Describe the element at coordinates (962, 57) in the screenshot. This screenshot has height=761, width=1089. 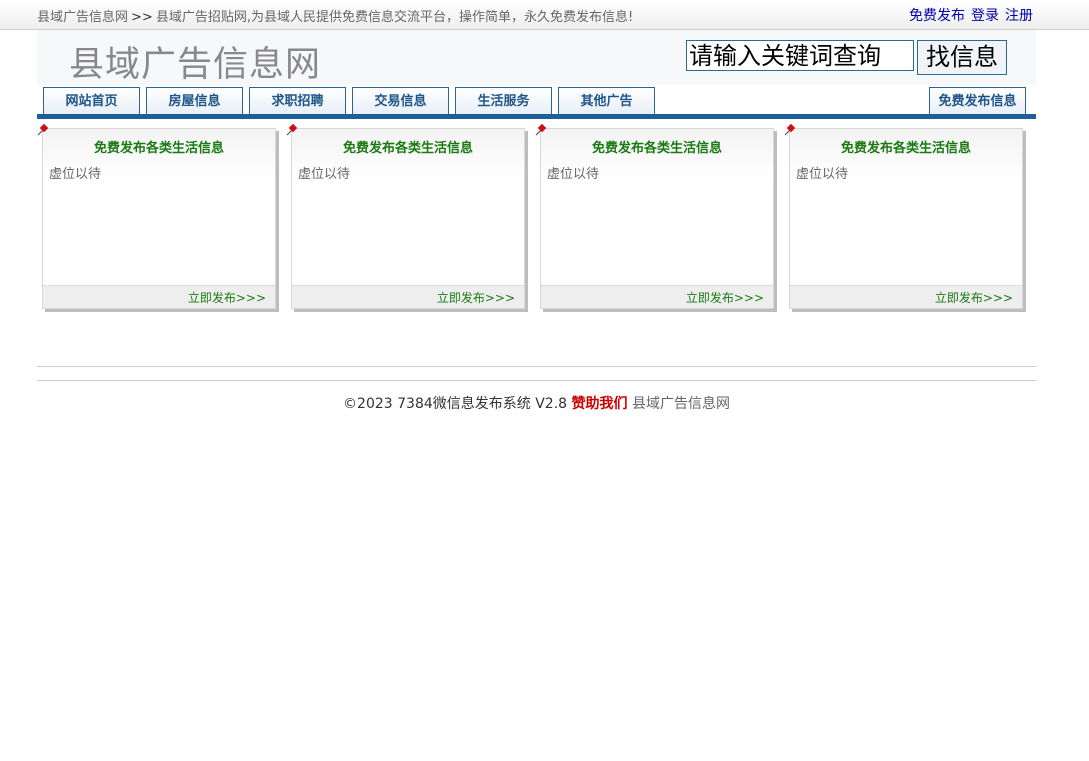
I see `search-button: 找信息` at that location.